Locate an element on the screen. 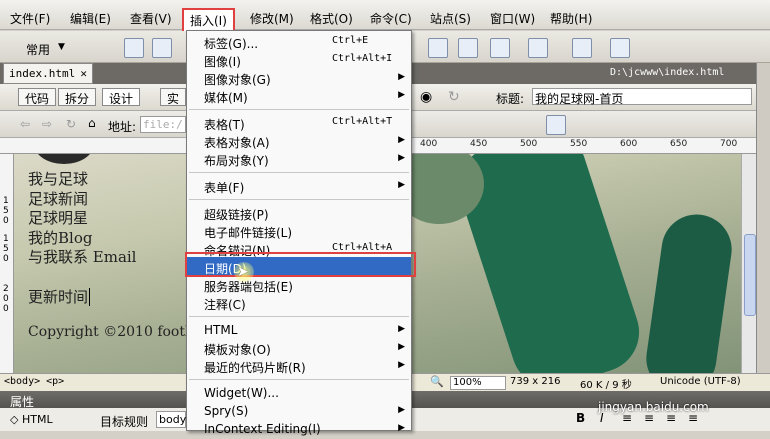 Image resolution: width=770 pixels, height=439 pixels. html-mode-label: HTML is located at coordinates (37, 419).